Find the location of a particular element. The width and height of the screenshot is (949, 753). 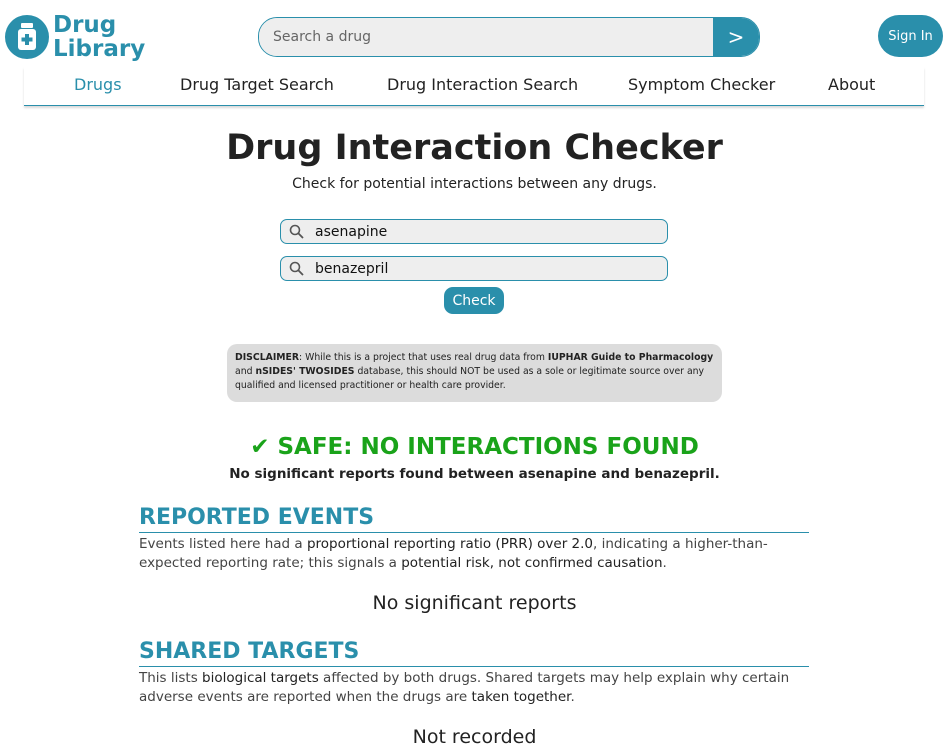

reported-events-empty: No significant reports is located at coordinates (474, 603).